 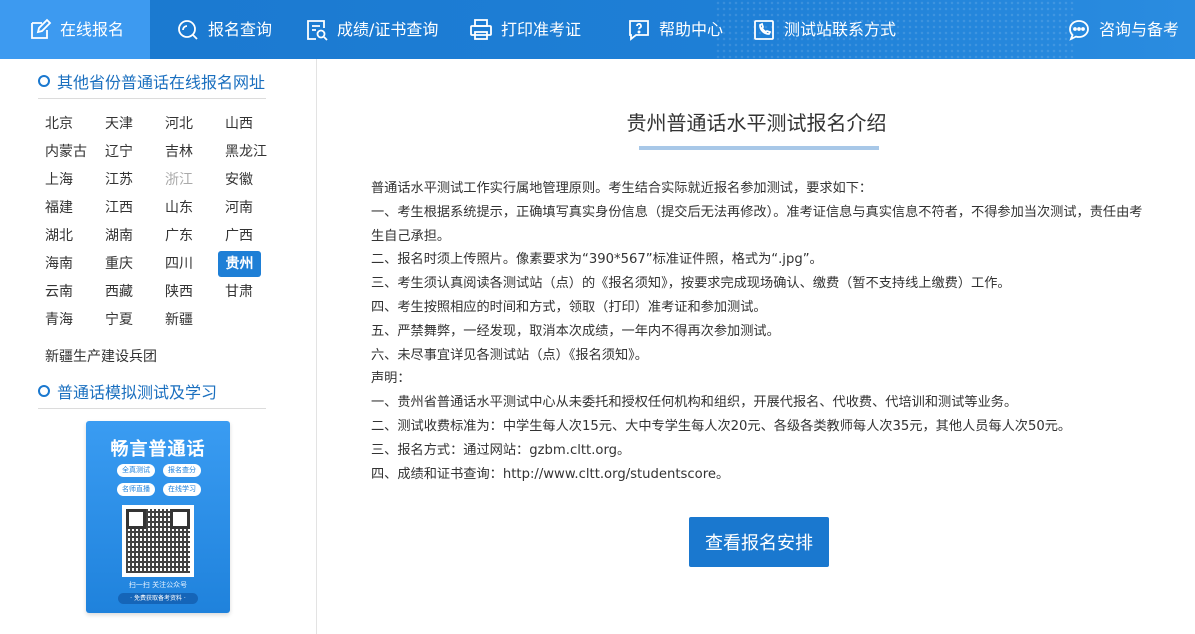 I want to click on province-link: 江苏, so click(x=122, y=180).